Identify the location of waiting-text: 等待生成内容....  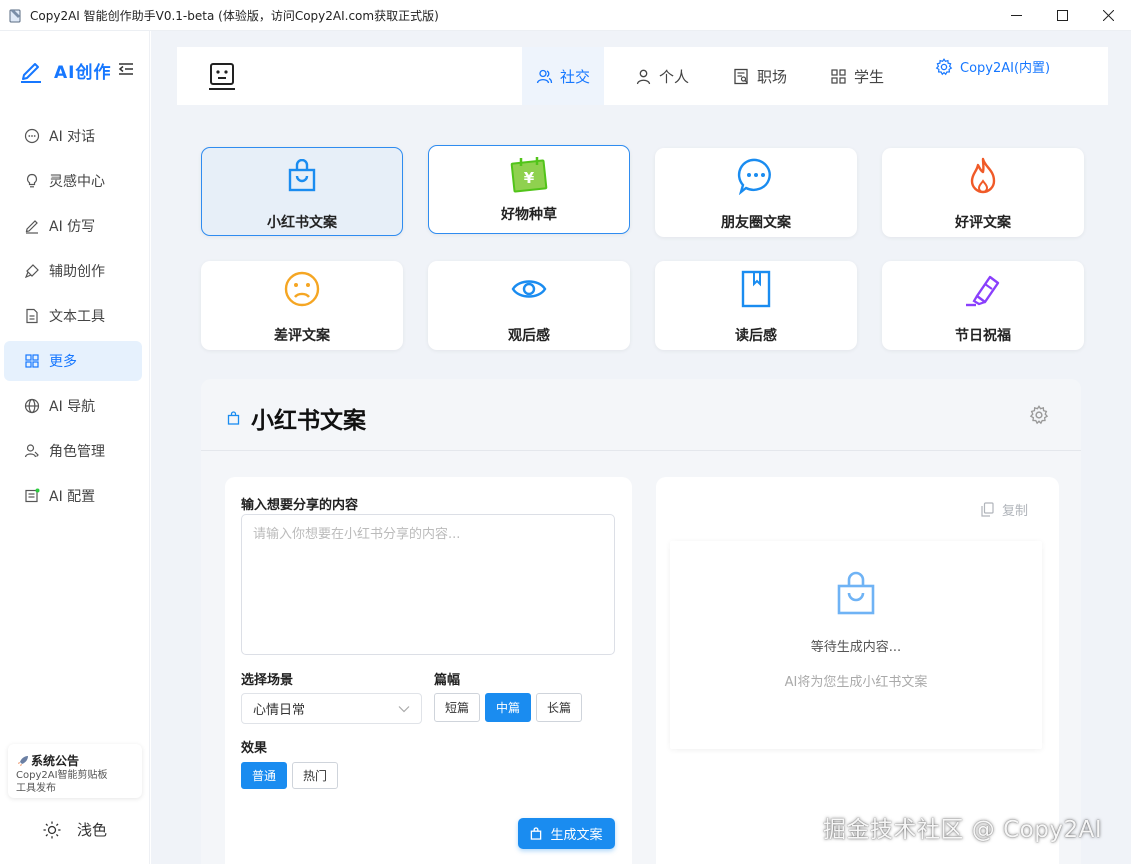
(856, 647).